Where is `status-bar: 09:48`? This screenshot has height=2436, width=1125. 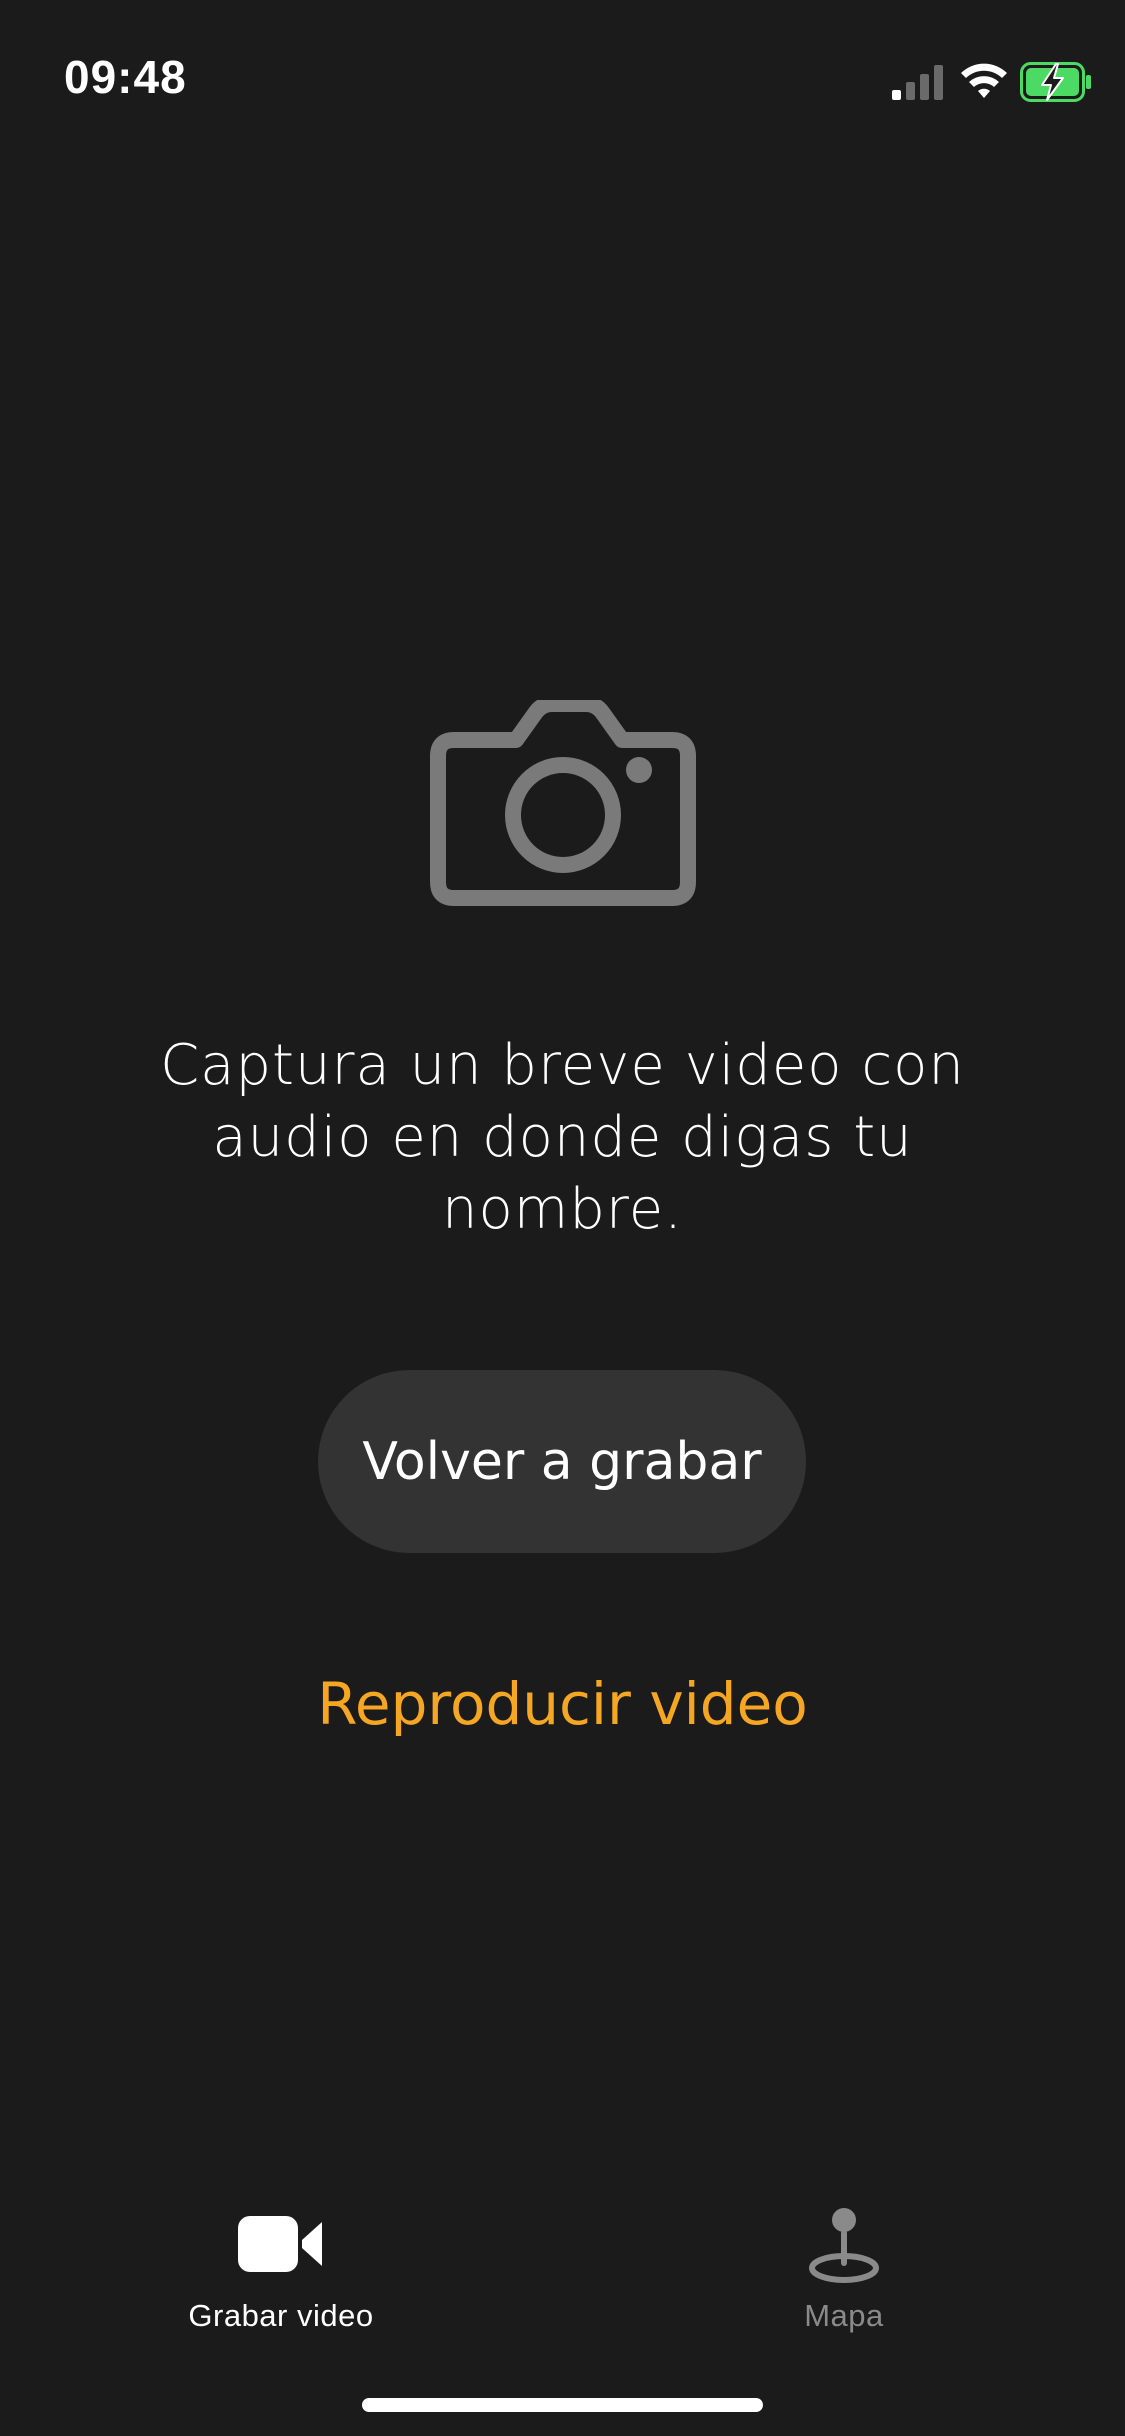 status-bar: 09:48 is located at coordinates (562, 75).